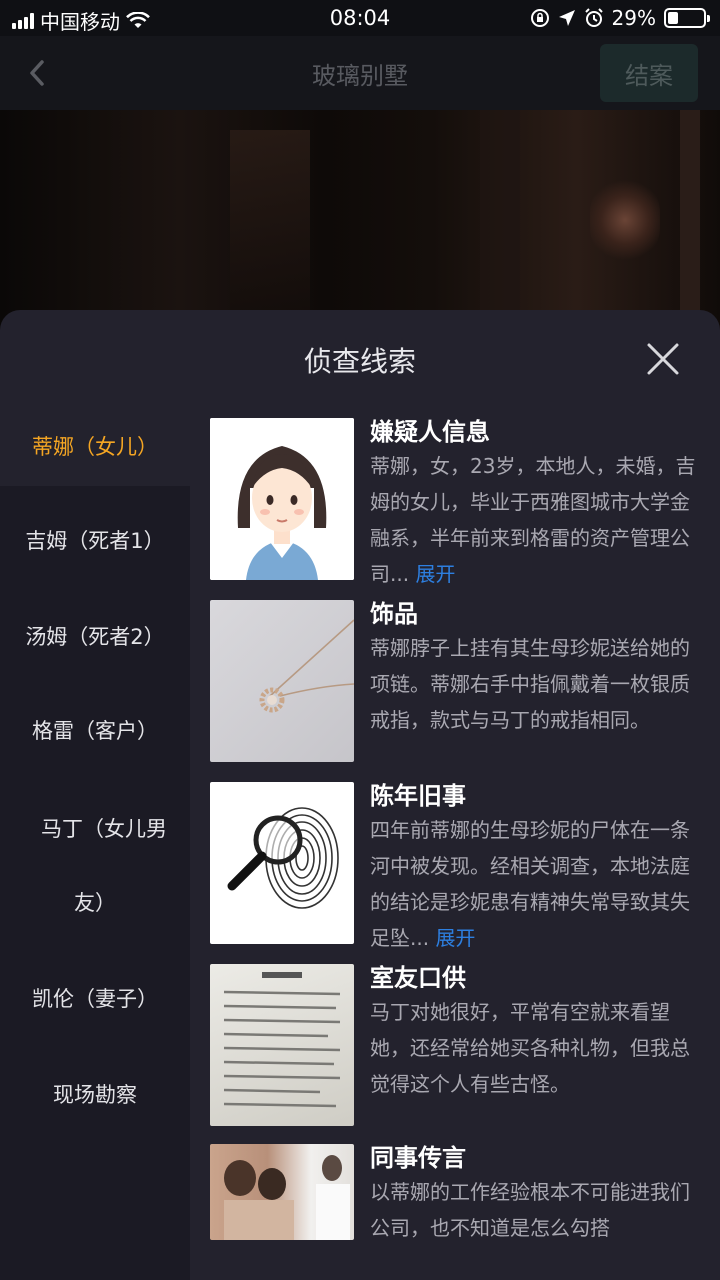 This screenshot has width=720, height=1280. I want to click on nav-bar: 玻璃别墅 结案, so click(360, 73).